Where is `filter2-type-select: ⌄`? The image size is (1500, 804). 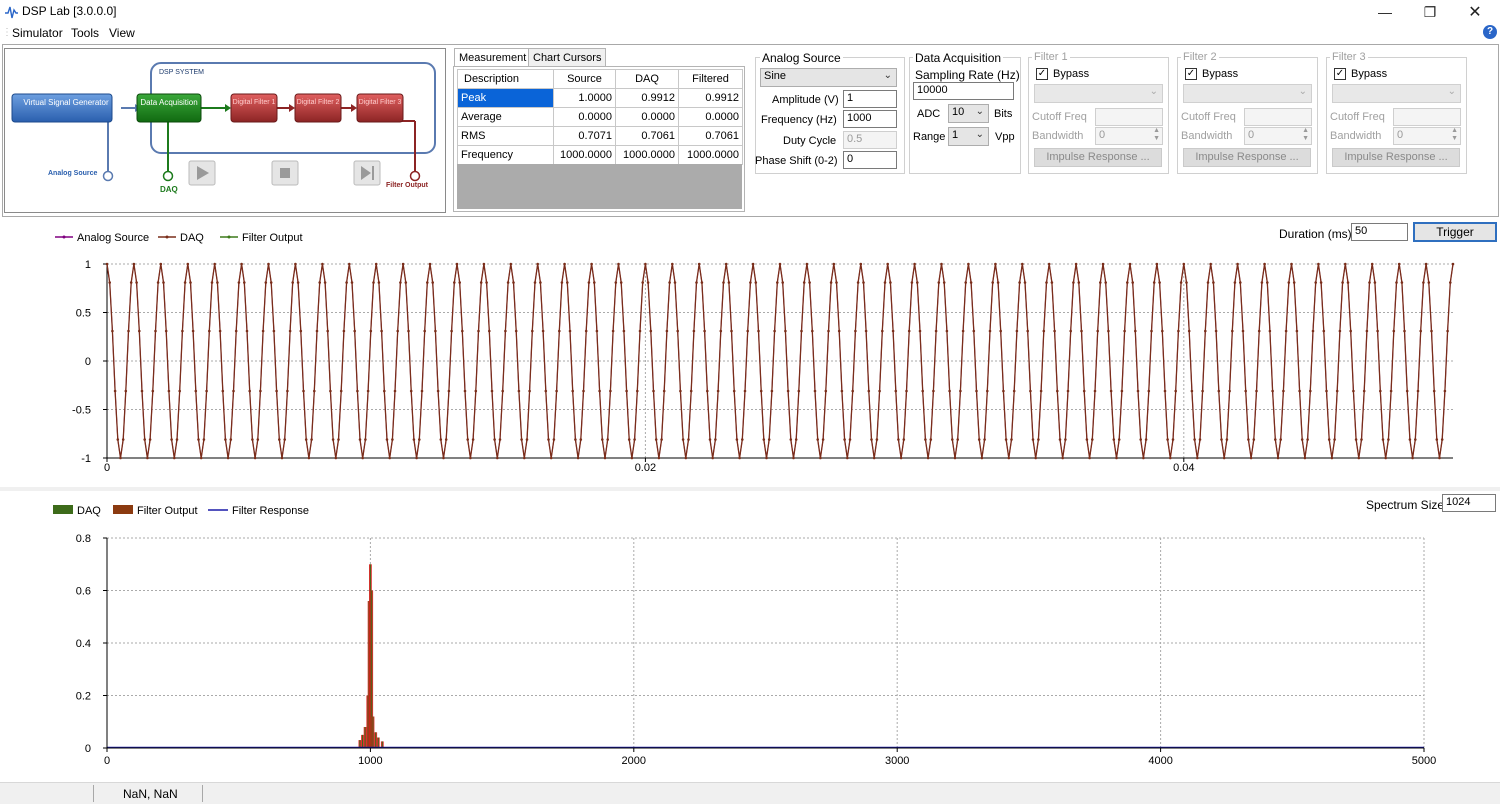 filter2-type-select: ⌄ is located at coordinates (1247, 93).